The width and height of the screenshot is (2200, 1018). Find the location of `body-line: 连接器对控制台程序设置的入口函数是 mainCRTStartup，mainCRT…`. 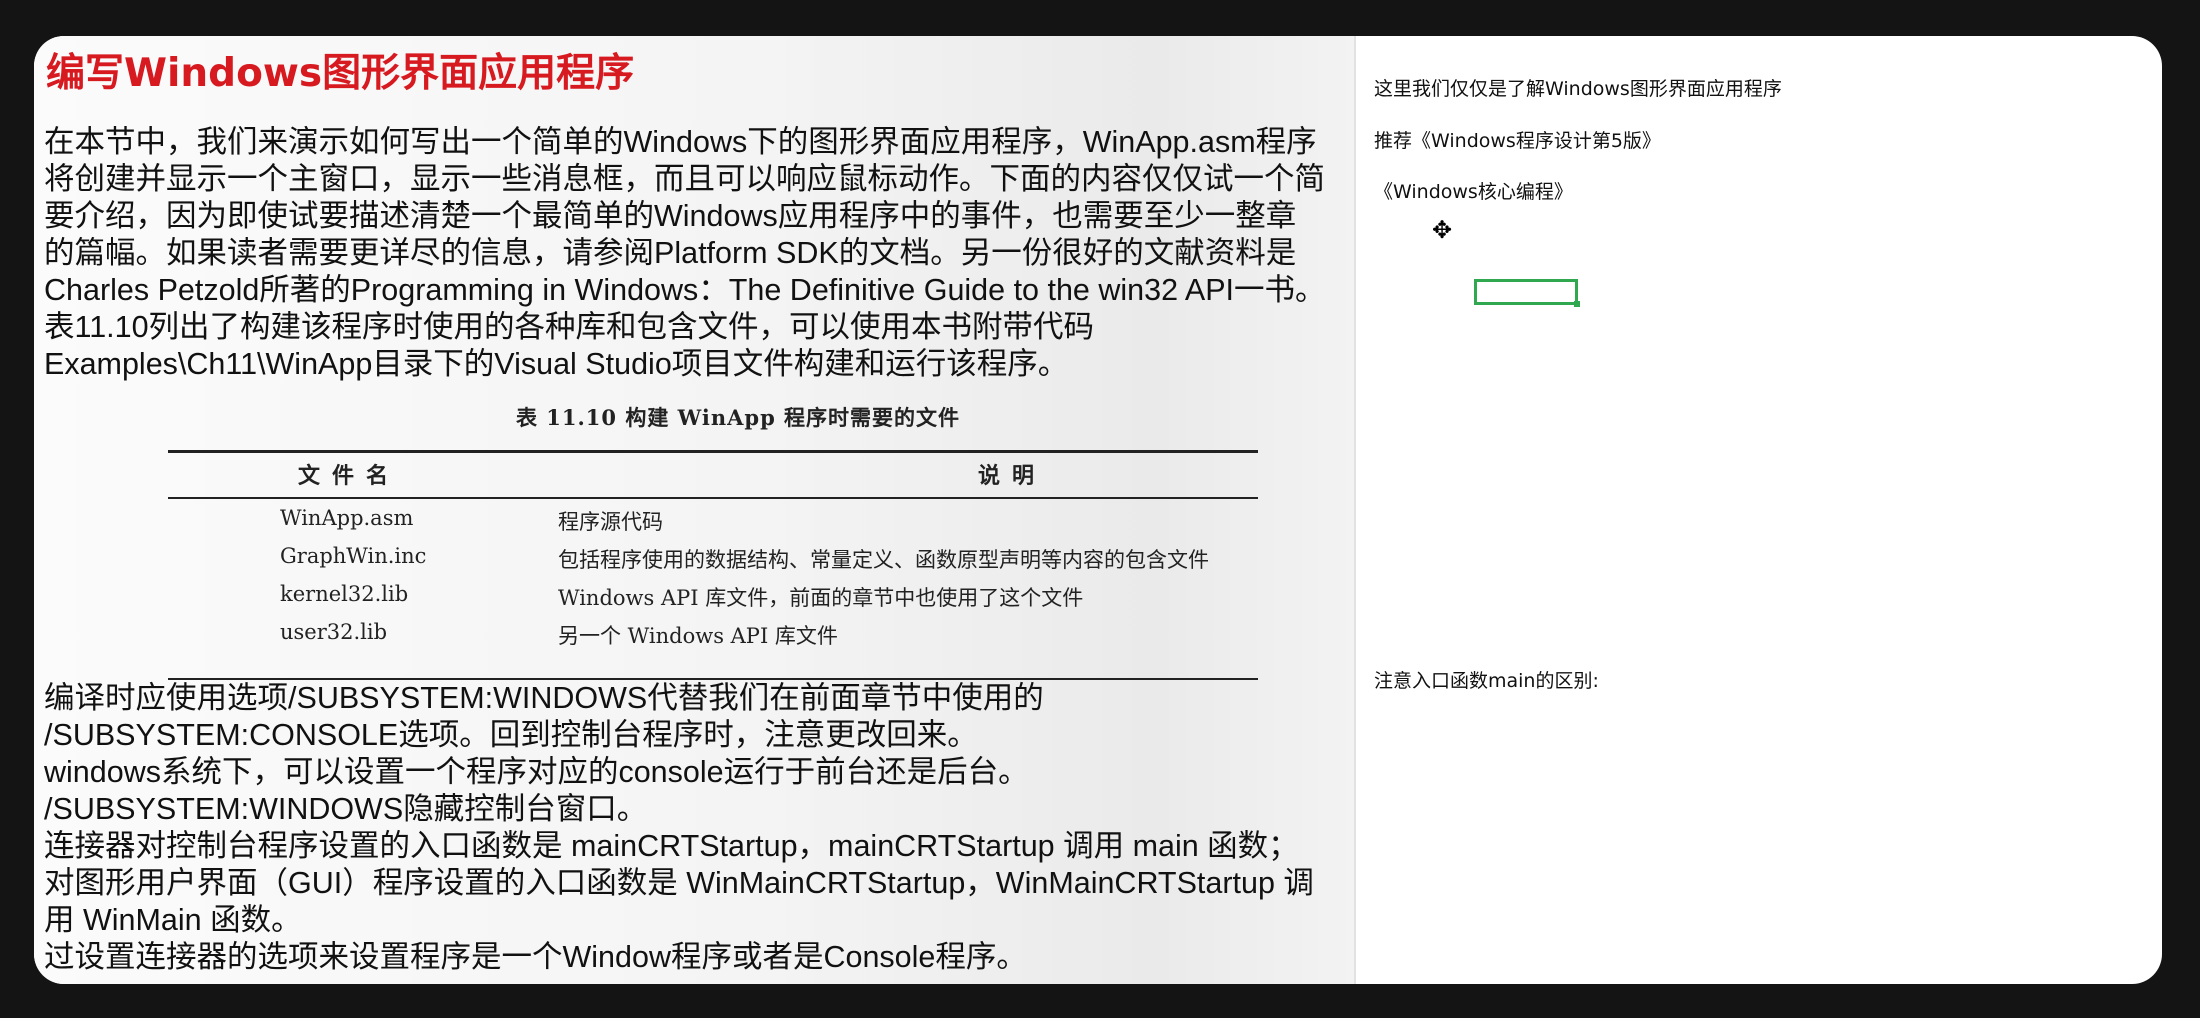

body-line: 连接器对控制台程序设置的入口函数是 mainCRTStartup，mainCRT… is located at coordinates (671, 846).